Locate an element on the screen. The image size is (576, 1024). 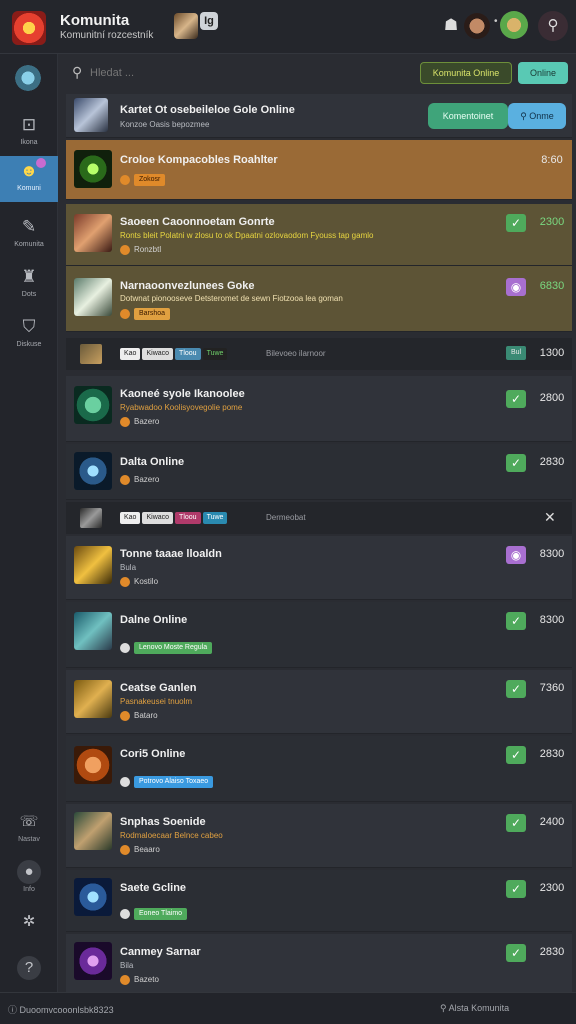
server-description: Pasnakeusei tnuolm is located at coordinates (156, 701).